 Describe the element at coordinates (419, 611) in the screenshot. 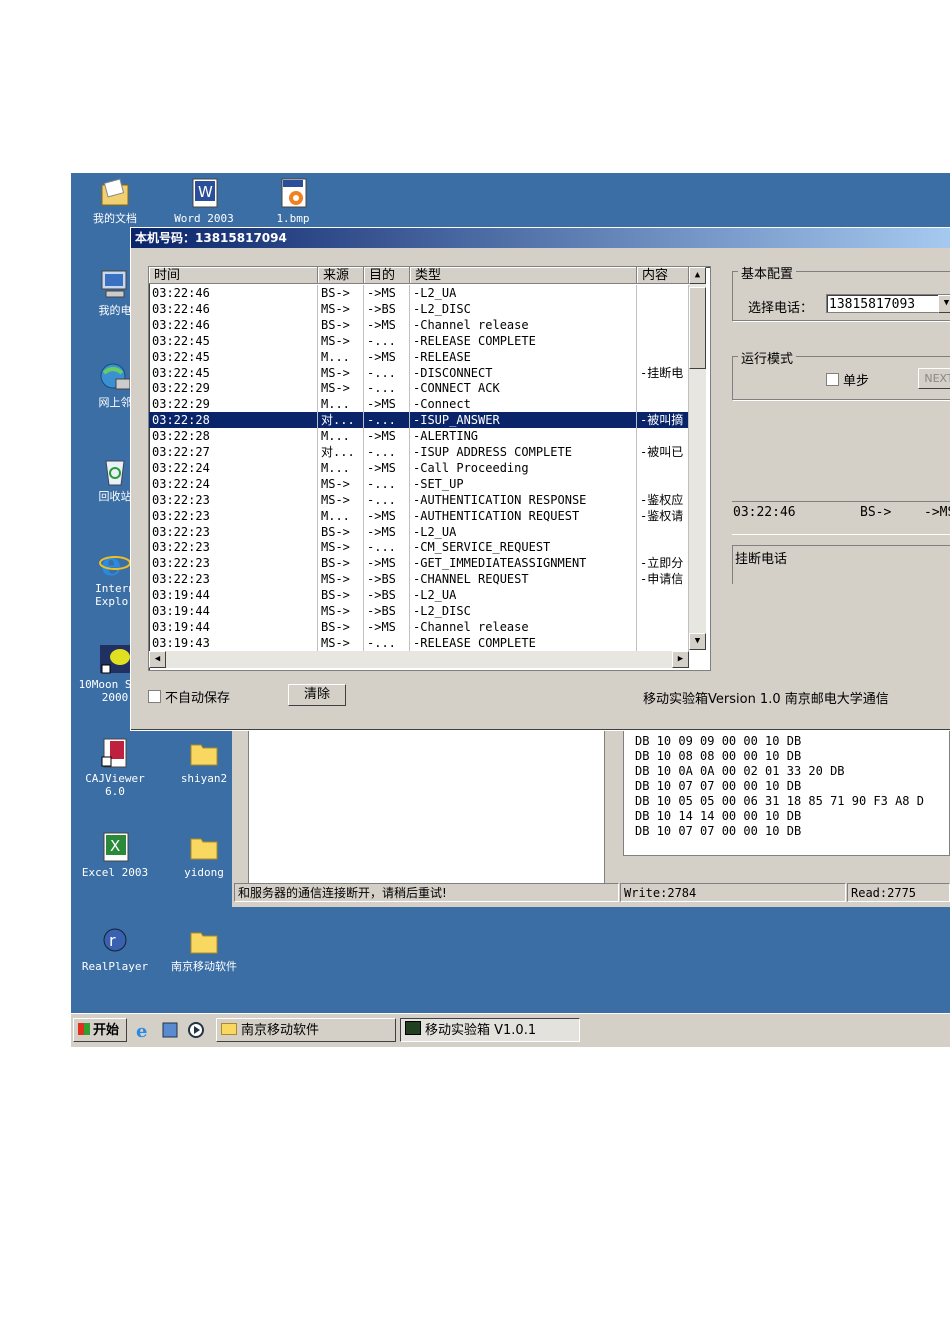

I see `table-row: 03:19:44 MS-> ->BS -L2_DISC` at that location.